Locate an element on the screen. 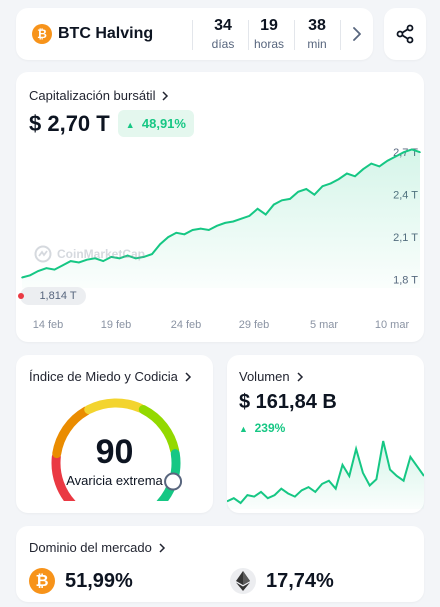 This screenshot has width=440, height=607. dominance-label: Dominio del mercado is located at coordinates (90, 547).